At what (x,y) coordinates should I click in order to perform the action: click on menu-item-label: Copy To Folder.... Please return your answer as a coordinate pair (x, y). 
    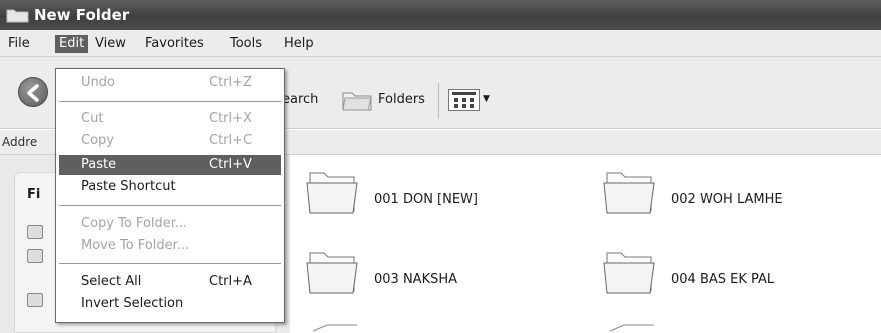
    Looking at the image, I should click on (134, 223).